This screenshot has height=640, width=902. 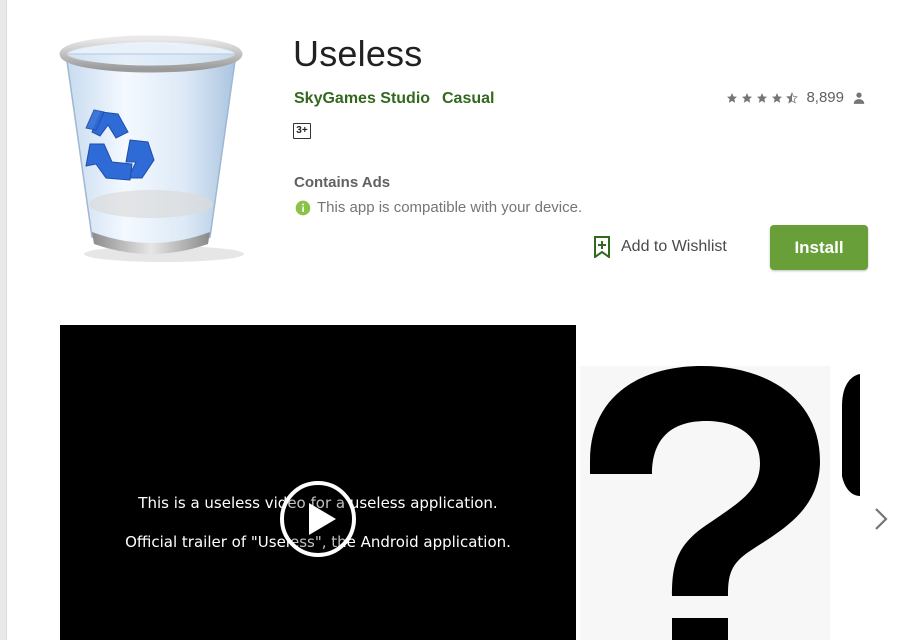 What do you see at coordinates (825, 97) in the screenshot?
I see `rating-count: 8,899` at bounding box center [825, 97].